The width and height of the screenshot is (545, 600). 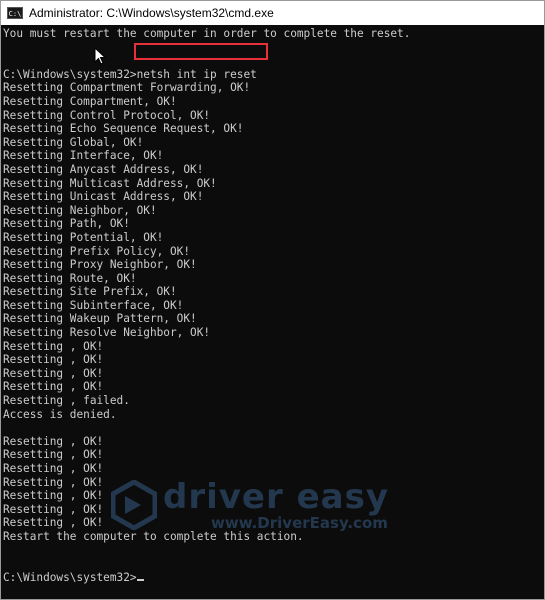 I want to click on console-line: Resetting Site Prefix, OK!, so click(x=90, y=292).